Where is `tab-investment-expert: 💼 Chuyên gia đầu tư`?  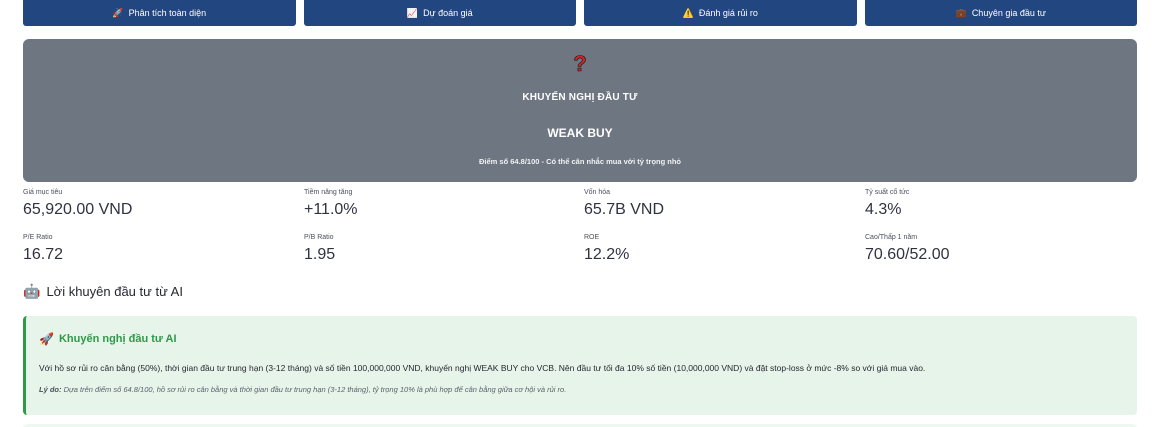
tab-investment-expert: 💼 Chuyên gia đầu tư is located at coordinates (1000, 13).